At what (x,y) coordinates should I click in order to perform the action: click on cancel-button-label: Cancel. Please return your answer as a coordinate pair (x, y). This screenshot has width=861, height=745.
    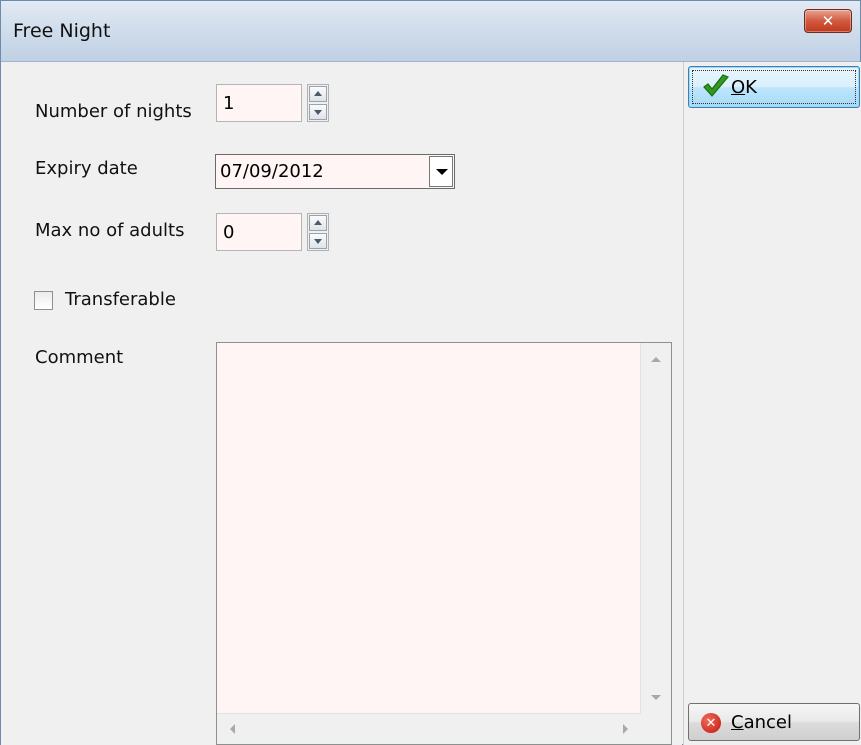
    Looking at the image, I should click on (761, 722).